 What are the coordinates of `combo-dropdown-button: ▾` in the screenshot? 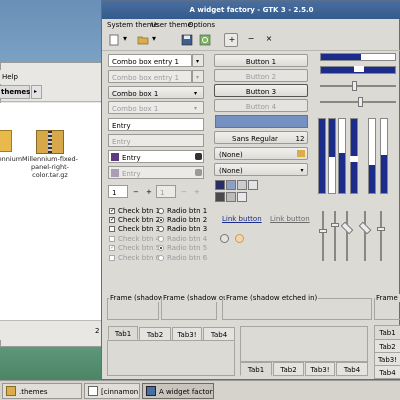 It's located at (198, 60).